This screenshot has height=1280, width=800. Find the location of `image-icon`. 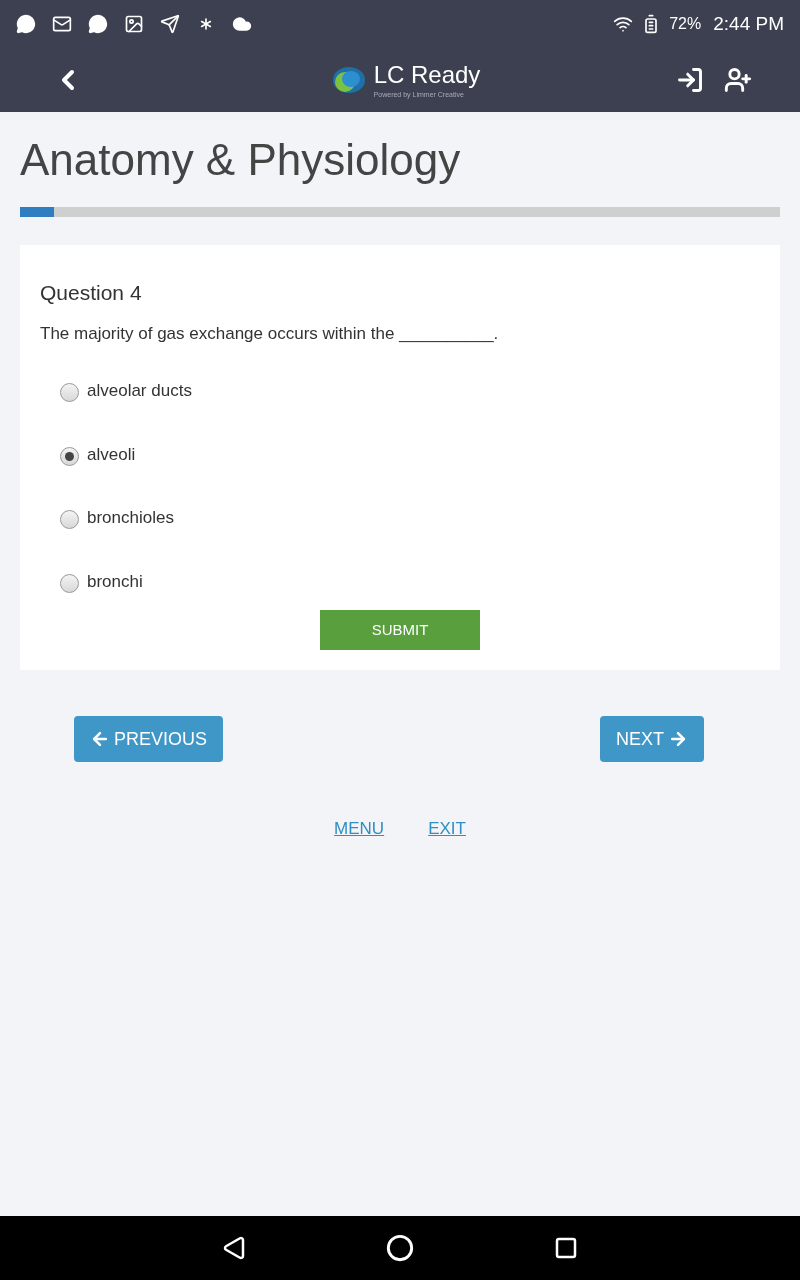

image-icon is located at coordinates (134, 24).